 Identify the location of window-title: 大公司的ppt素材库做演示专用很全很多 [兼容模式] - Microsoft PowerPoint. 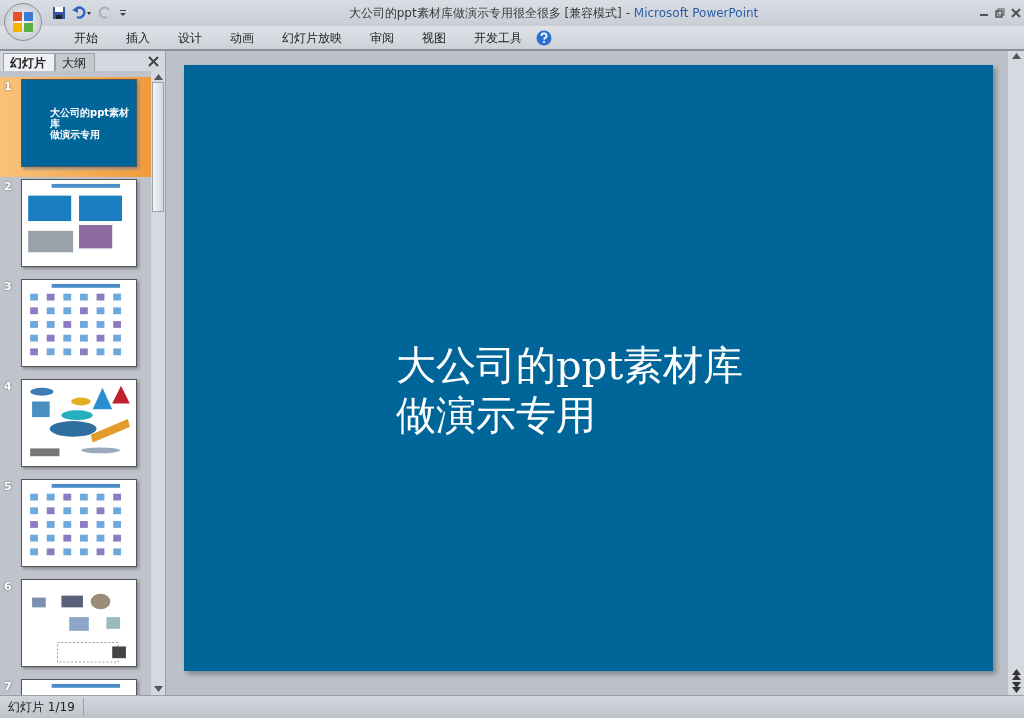
(553, 13).